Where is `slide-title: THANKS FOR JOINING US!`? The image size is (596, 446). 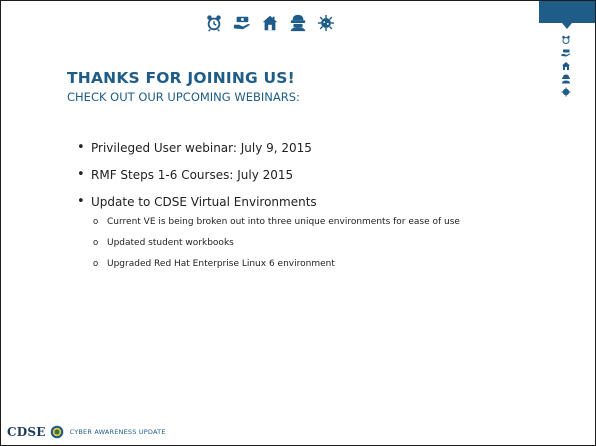 slide-title: THANKS FOR JOINING US! is located at coordinates (181, 78).